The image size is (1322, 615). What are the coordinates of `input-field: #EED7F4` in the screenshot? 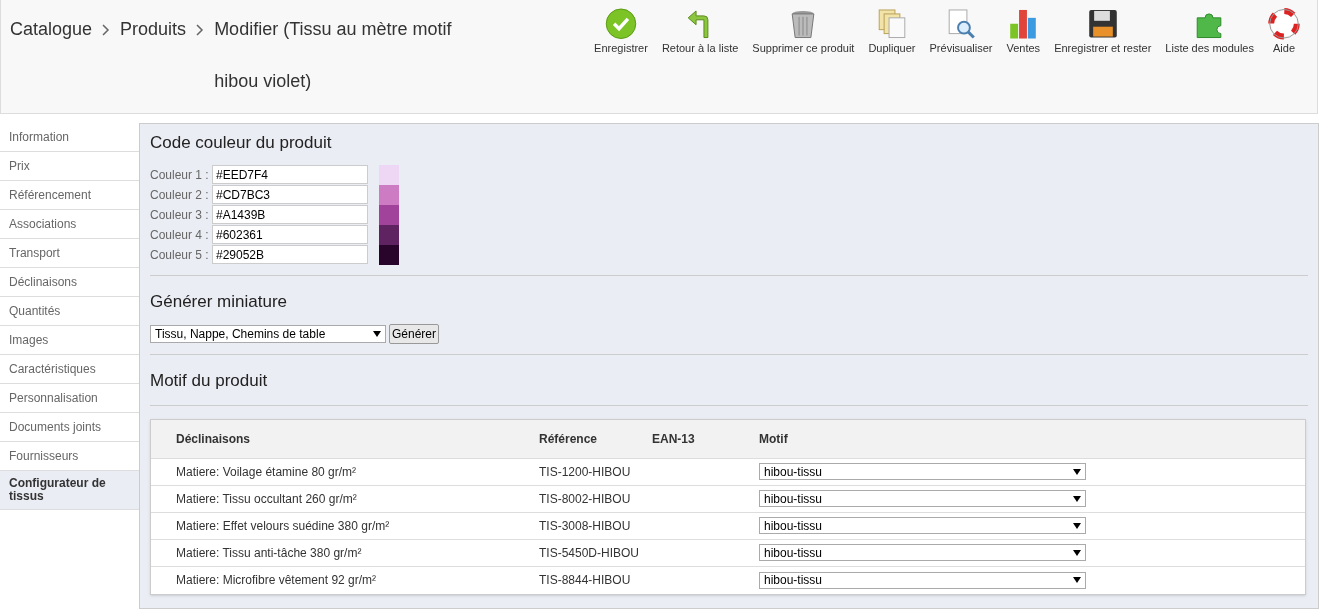 It's located at (290, 174).